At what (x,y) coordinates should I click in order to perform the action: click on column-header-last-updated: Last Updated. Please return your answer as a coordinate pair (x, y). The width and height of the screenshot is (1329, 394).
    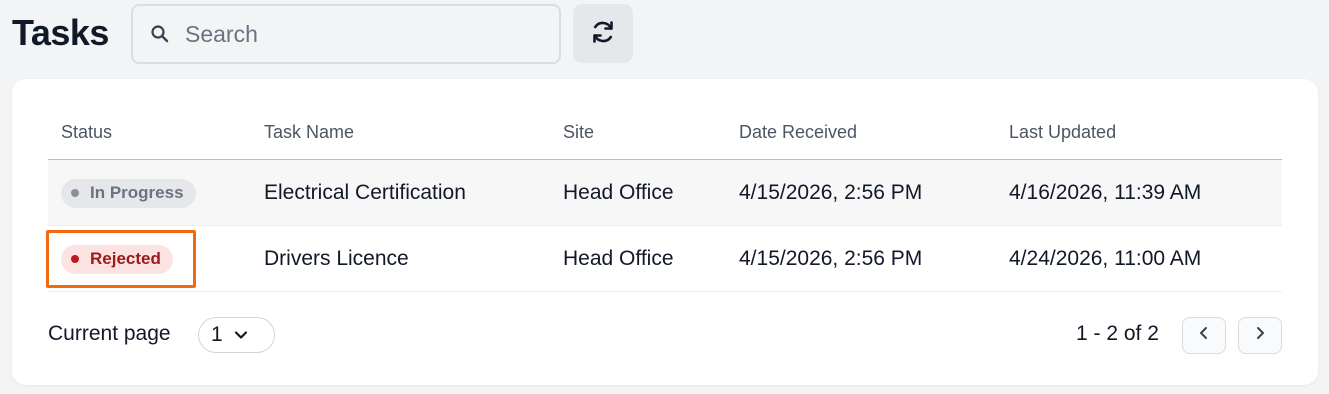
    Looking at the image, I should click on (1062, 132).